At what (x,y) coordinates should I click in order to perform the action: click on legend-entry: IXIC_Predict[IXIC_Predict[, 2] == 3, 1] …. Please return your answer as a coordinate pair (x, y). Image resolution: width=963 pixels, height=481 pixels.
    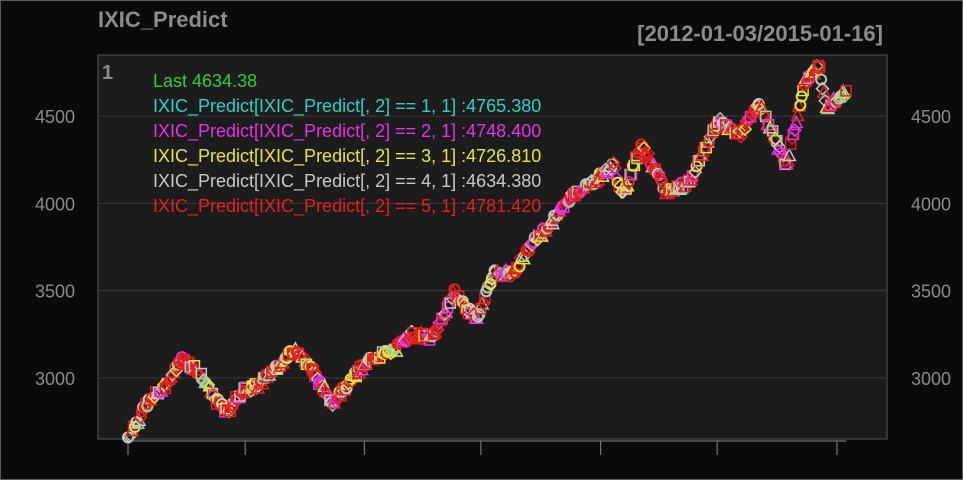
    Looking at the image, I should click on (347, 156).